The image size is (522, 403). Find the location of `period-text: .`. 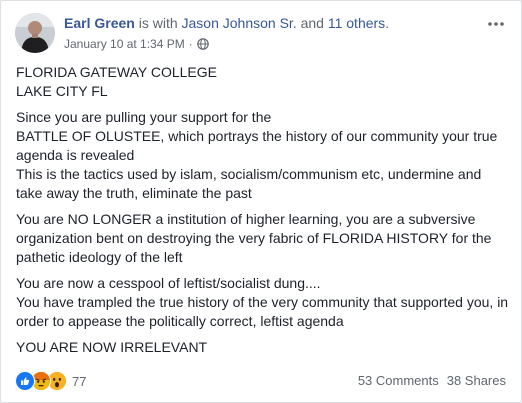

period-text: . is located at coordinates (387, 23).